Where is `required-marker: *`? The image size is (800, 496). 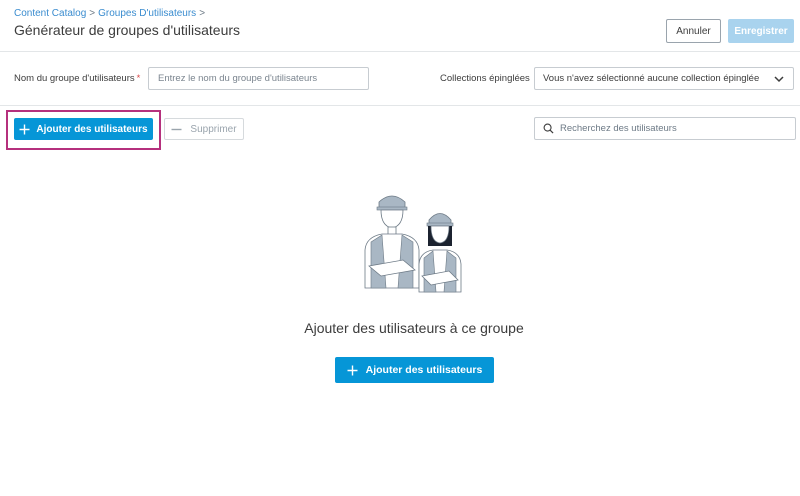 required-marker: * is located at coordinates (138, 78).